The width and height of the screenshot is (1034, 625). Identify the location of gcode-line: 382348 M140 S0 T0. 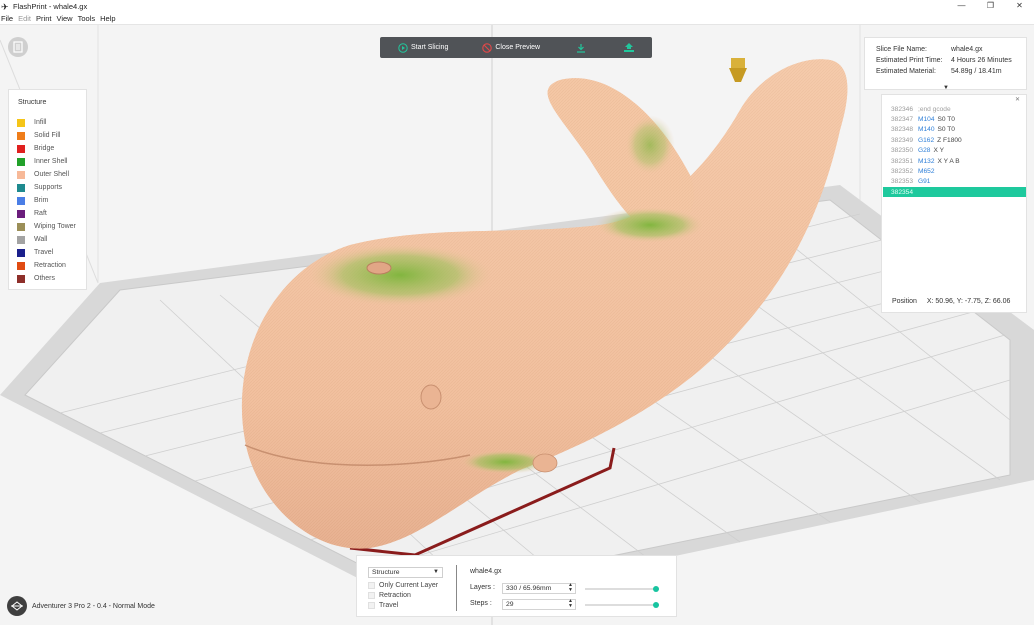
(954, 130).